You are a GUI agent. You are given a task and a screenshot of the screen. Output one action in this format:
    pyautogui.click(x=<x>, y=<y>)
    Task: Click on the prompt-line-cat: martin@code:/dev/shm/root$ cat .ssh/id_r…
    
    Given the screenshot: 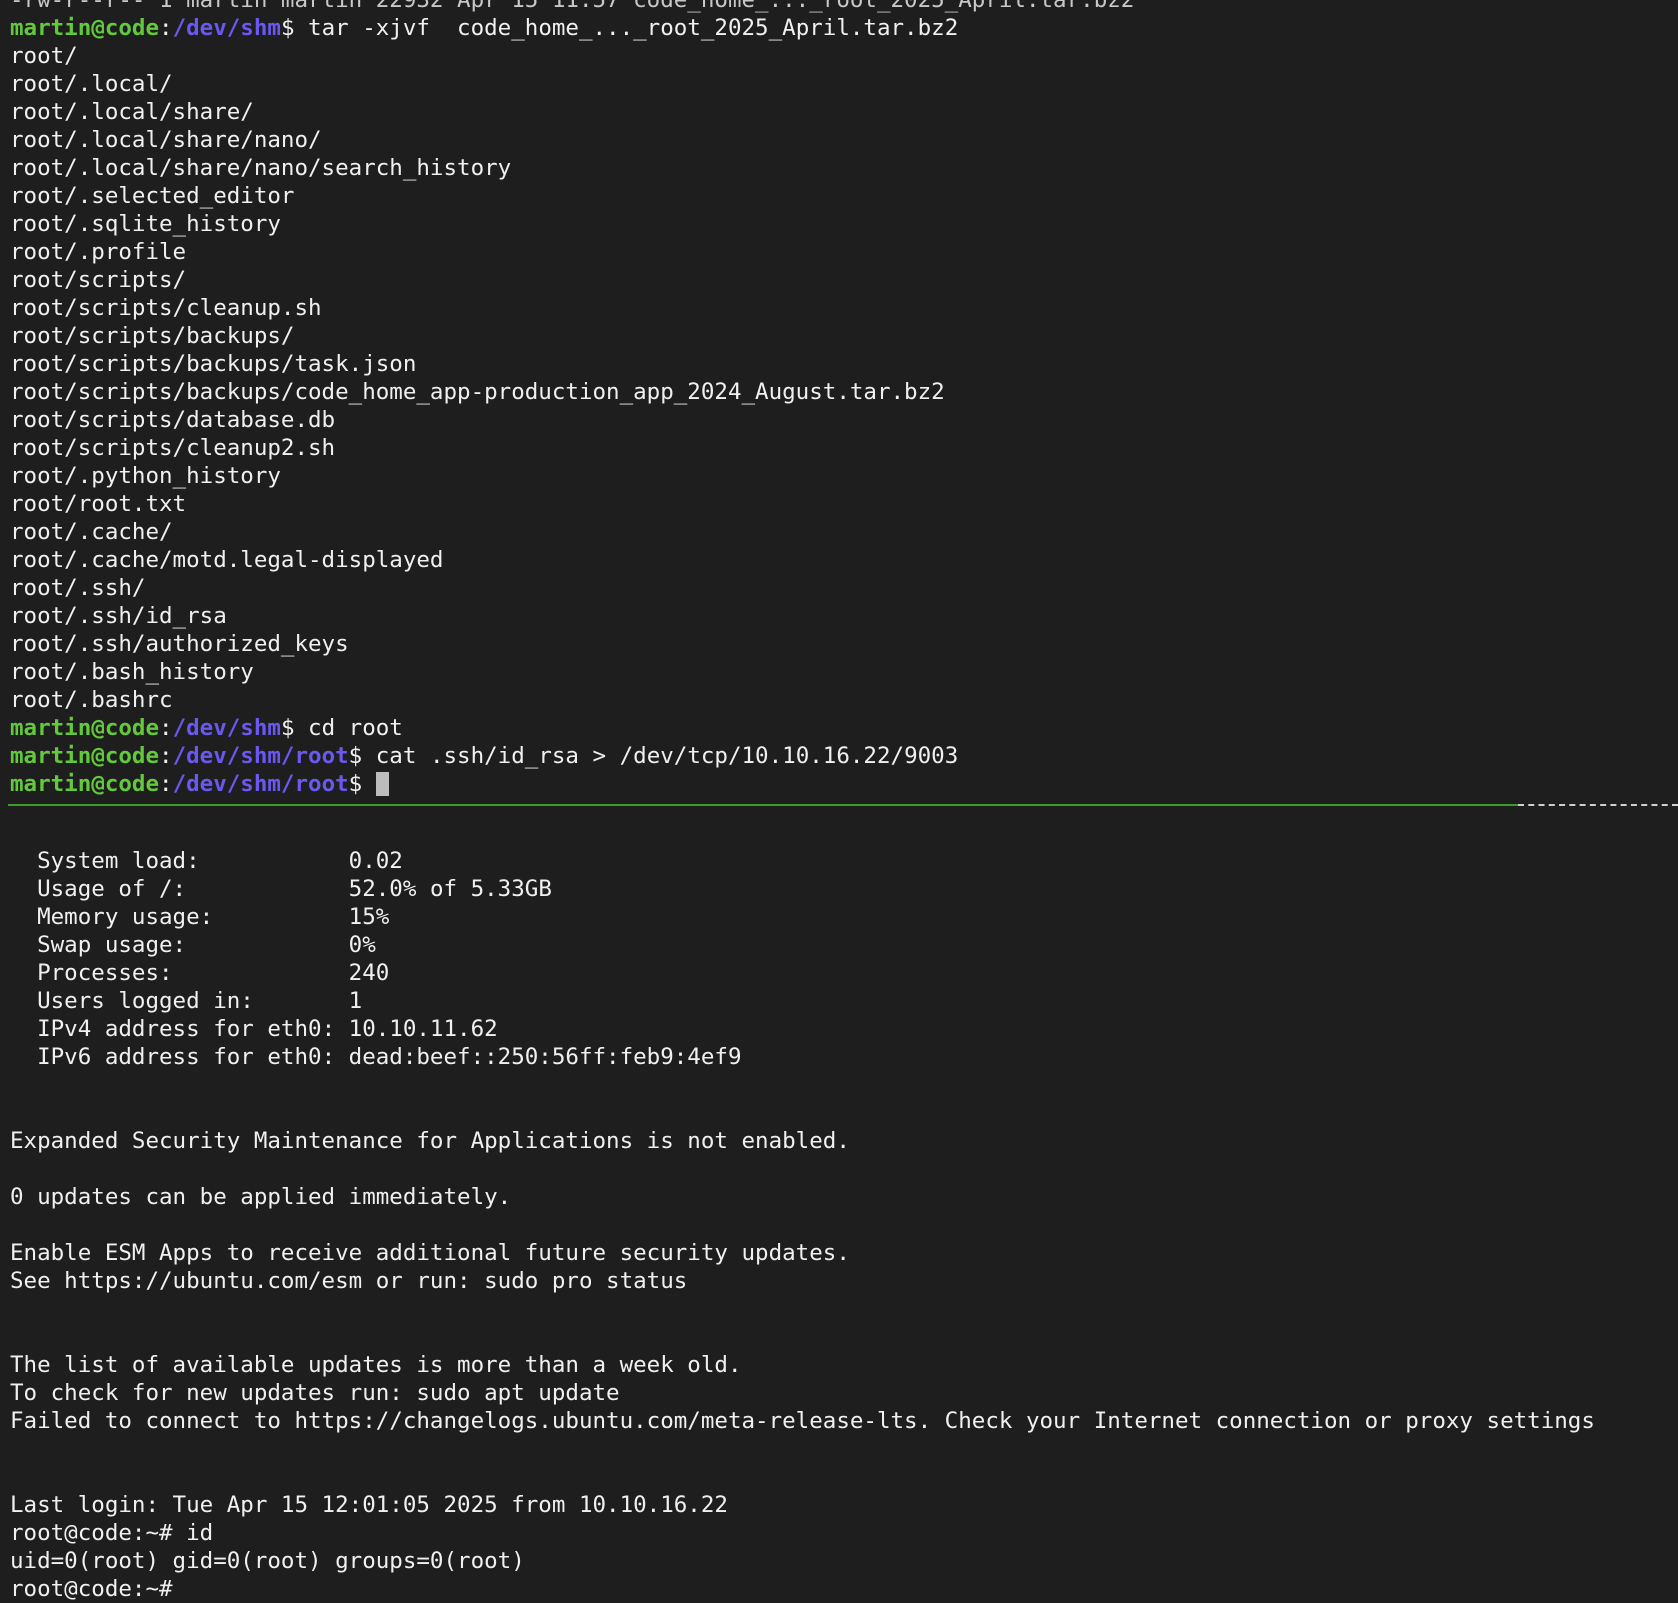 What is the action you would take?
    pyautogui.click(x=844, y=756)
    